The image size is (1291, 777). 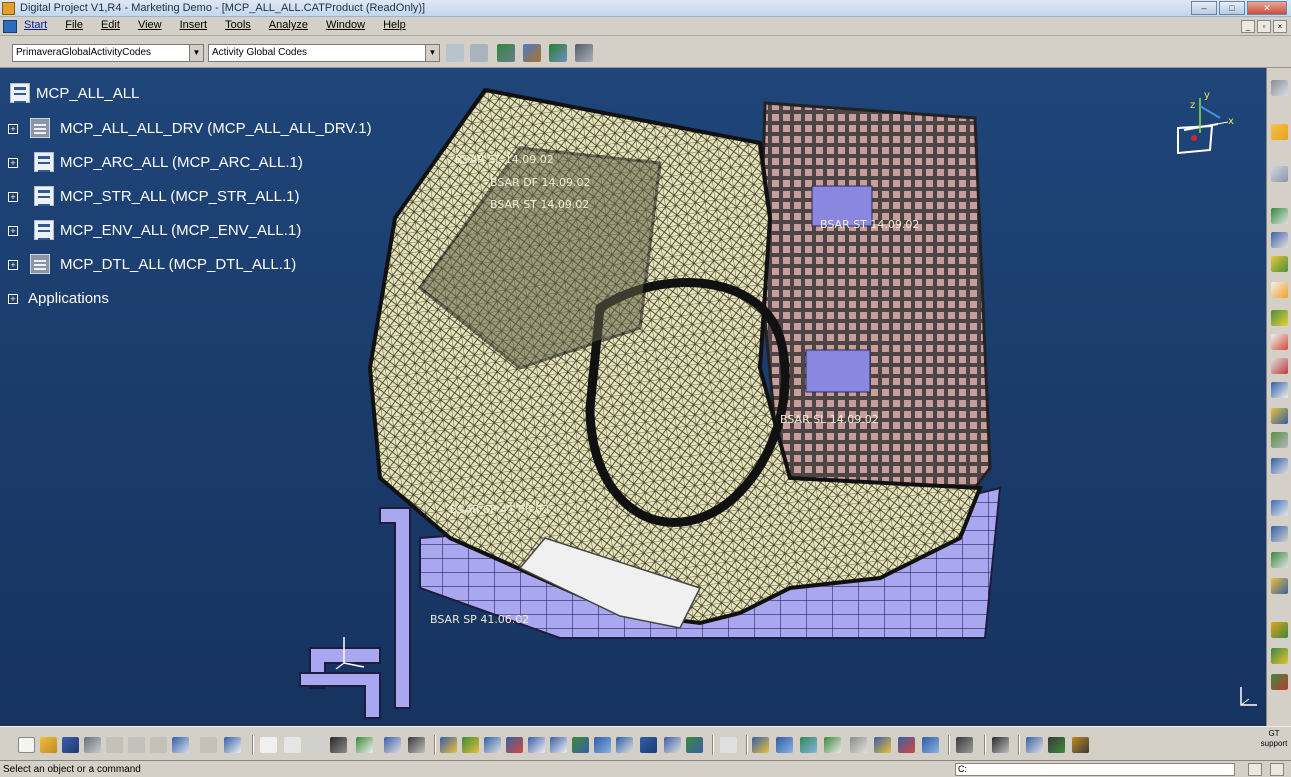 I want to click on normal-view-icon, so click(x=580, y=745).